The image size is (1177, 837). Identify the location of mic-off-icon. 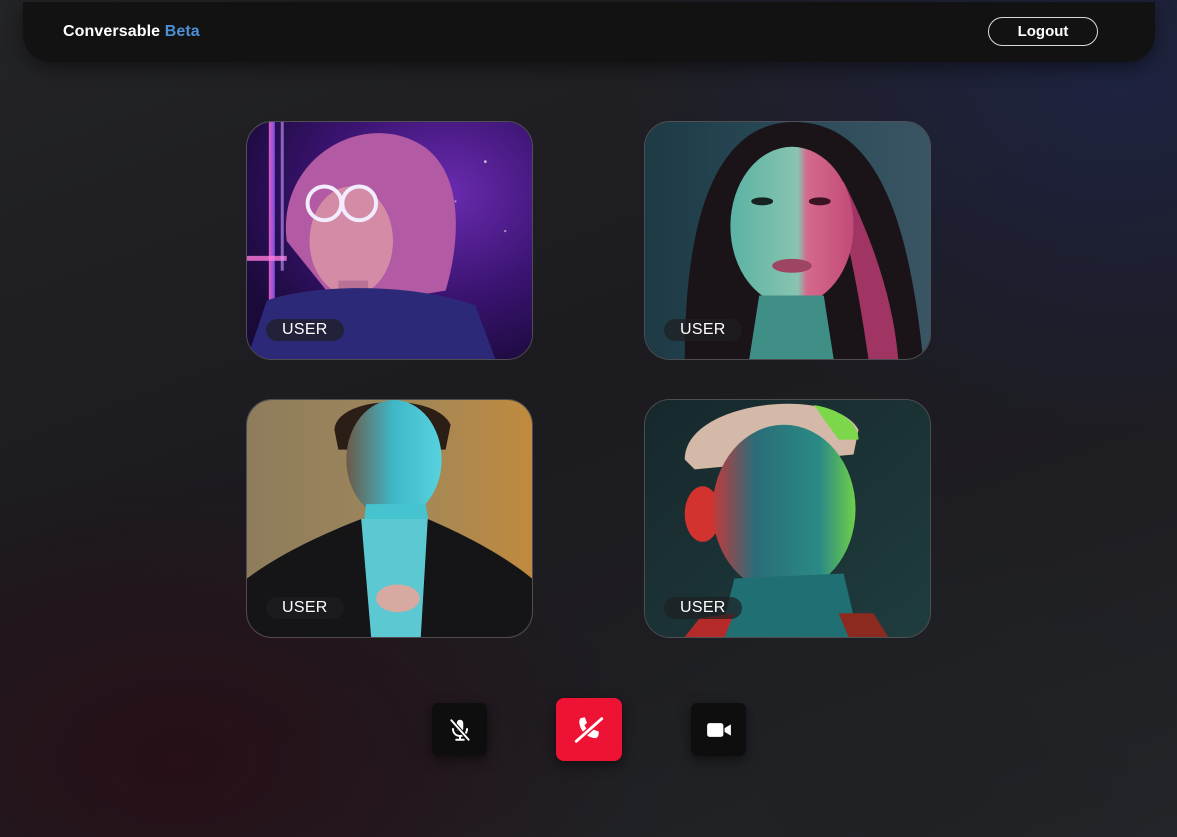
(460, 730).